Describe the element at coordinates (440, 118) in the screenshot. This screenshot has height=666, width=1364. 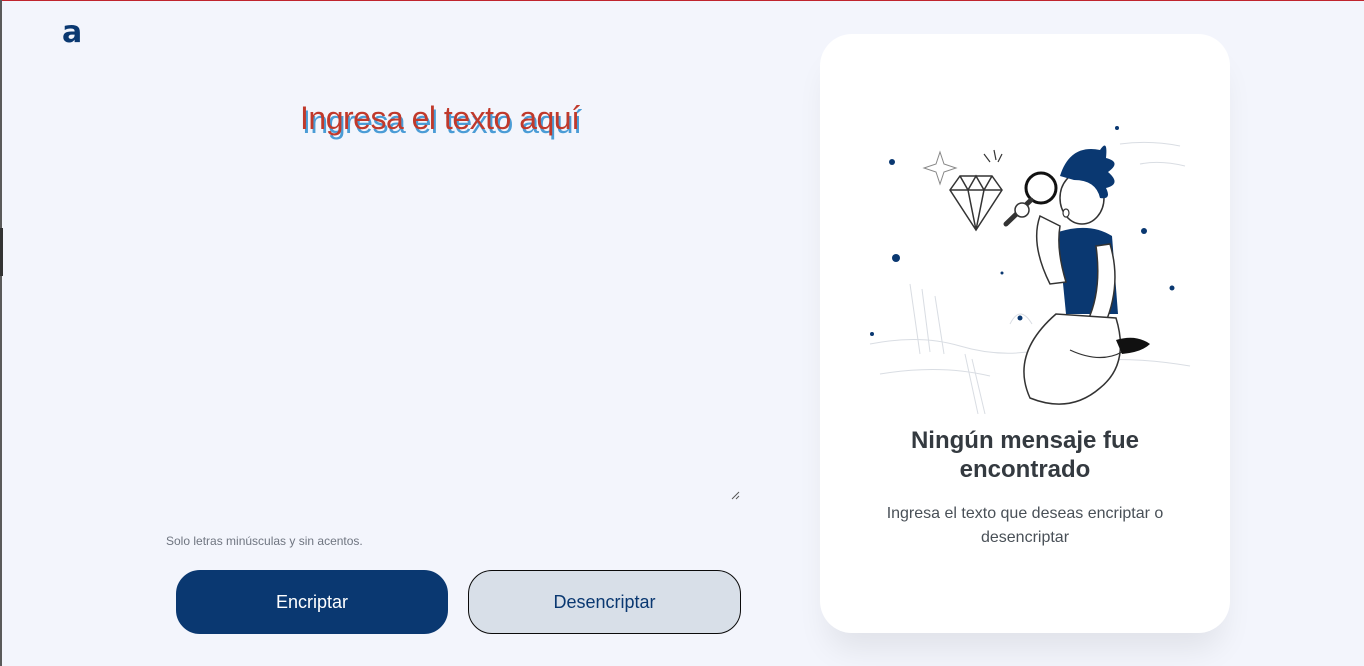
I see `input-placeholder: Ingresa el texto aquí` at that location.